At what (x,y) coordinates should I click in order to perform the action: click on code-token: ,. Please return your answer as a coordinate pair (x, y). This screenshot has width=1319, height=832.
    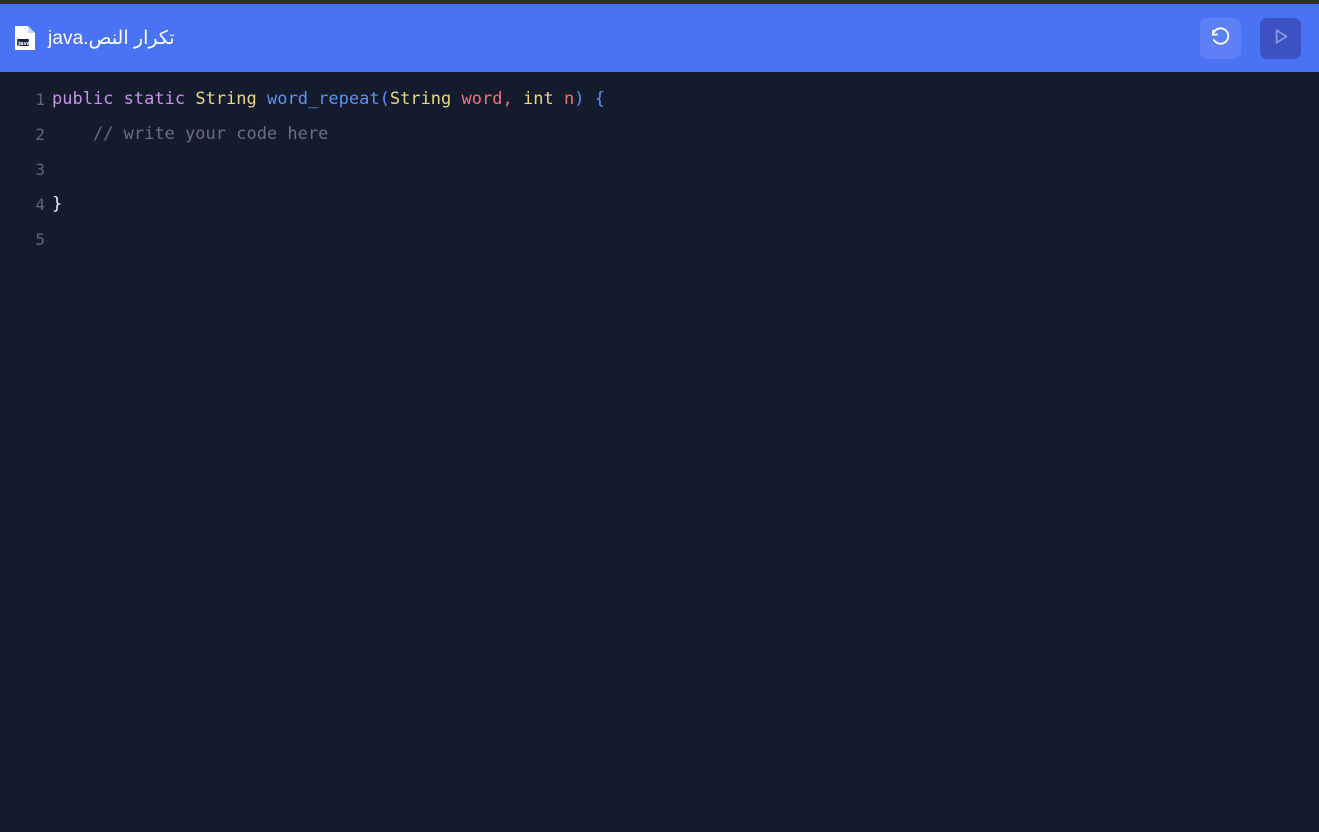
    Looking at the image, I should click on (507, 99).